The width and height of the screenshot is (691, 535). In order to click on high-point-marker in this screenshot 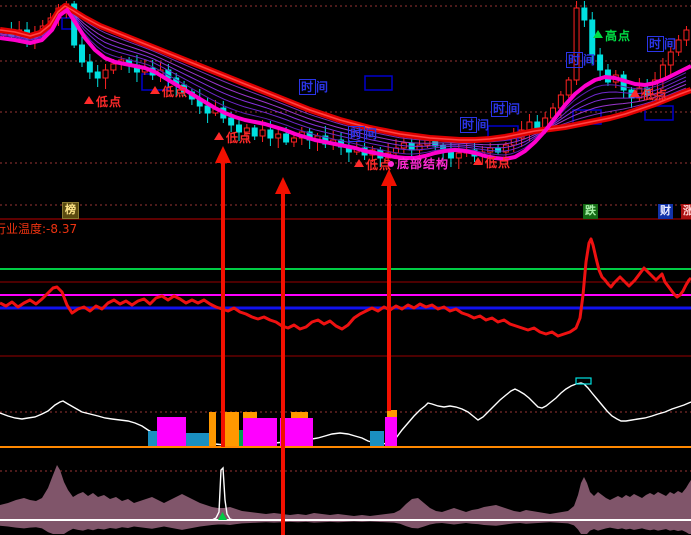, I will do `click(598, 34)`.